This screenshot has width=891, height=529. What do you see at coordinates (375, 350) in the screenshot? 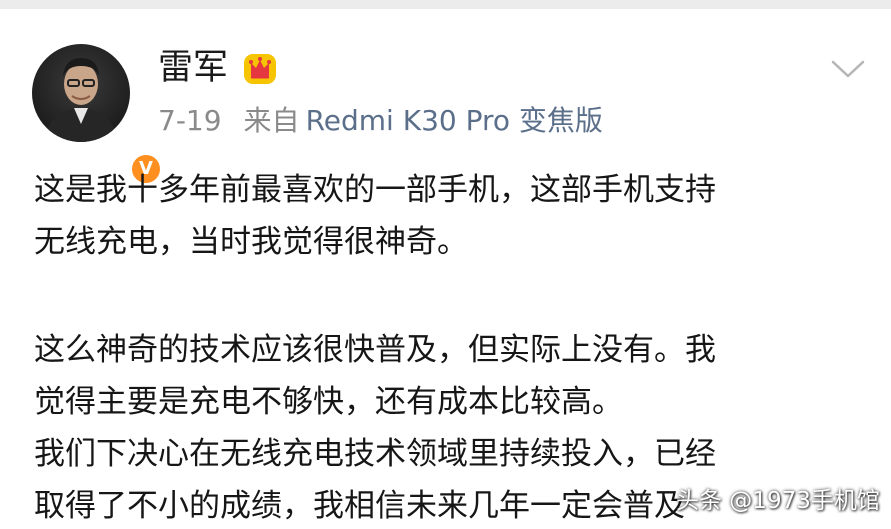
I see `post-text-line: 这么神奇的技术应该很快普及，但实际上没有。我` at bounding box center [375, 350].